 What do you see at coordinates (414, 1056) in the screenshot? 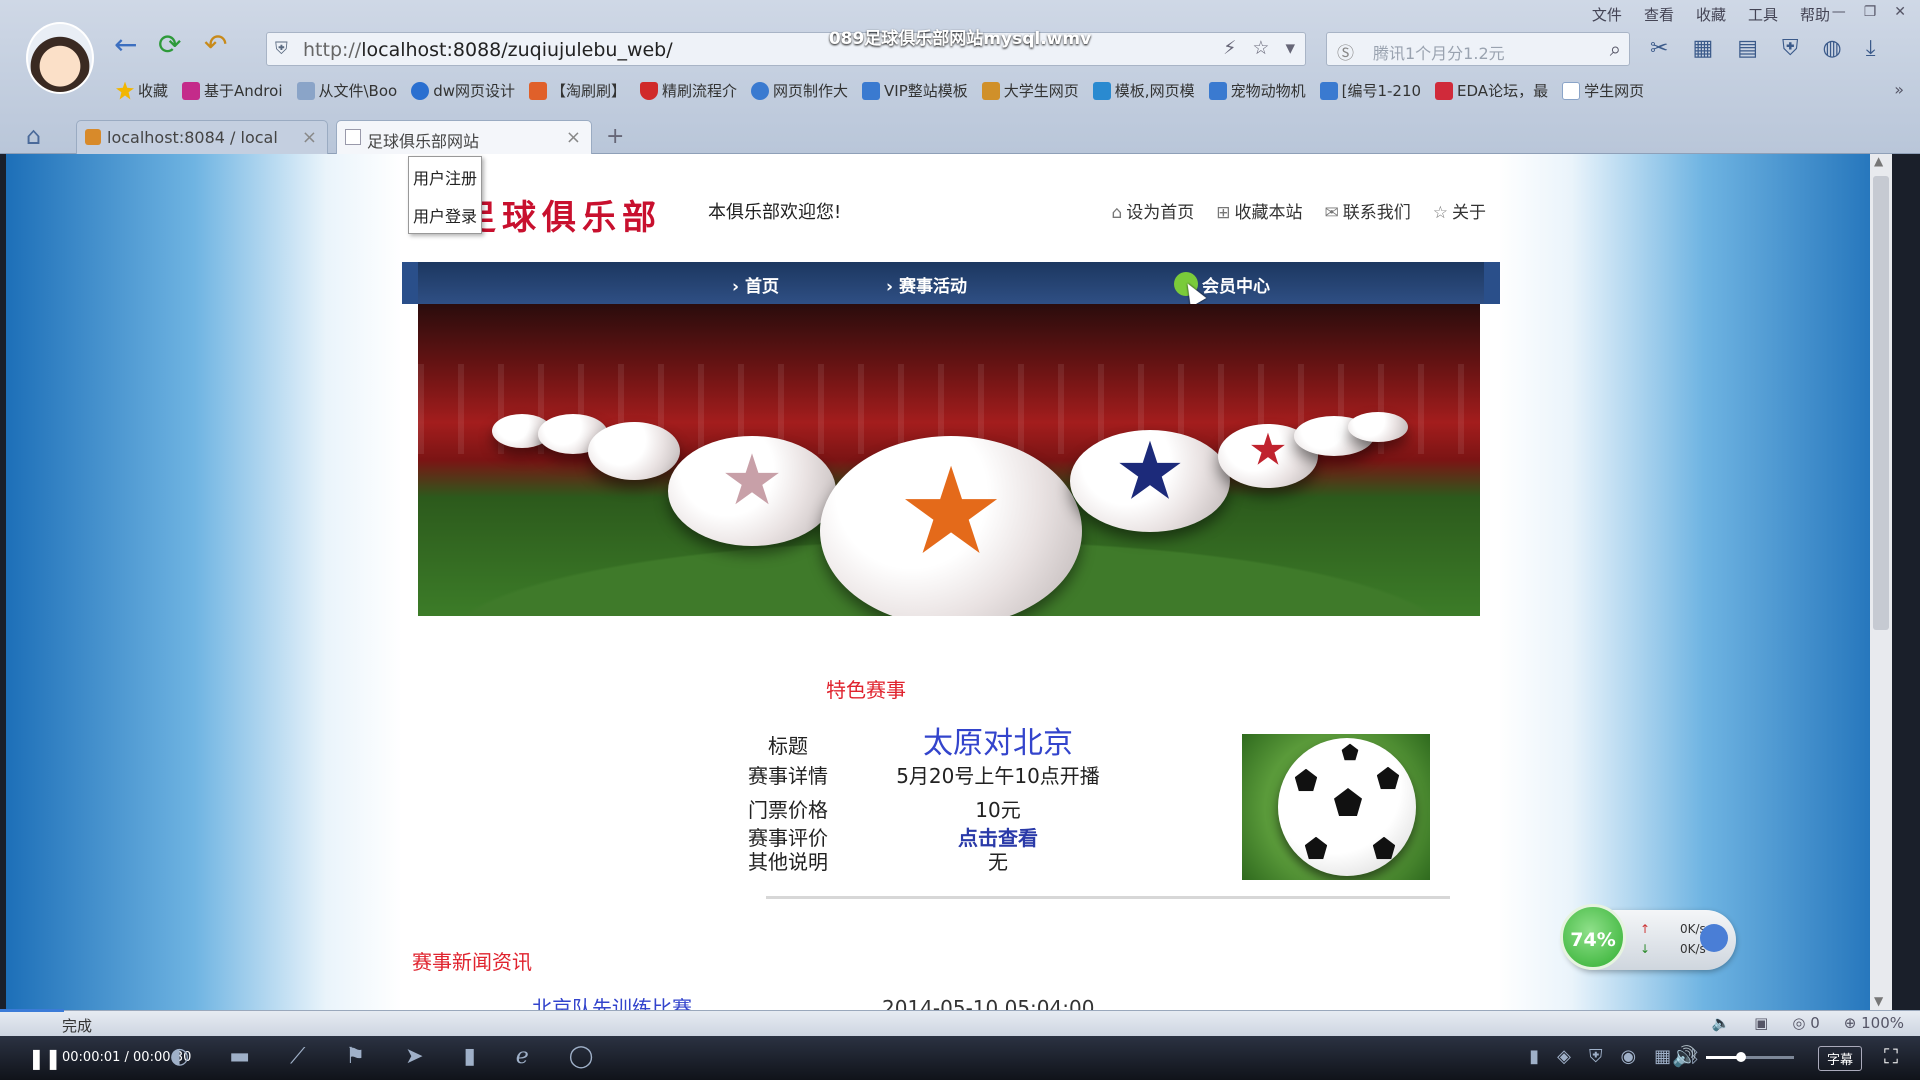
I see `app-icon: ➤` at bounding box center [414, 1056].